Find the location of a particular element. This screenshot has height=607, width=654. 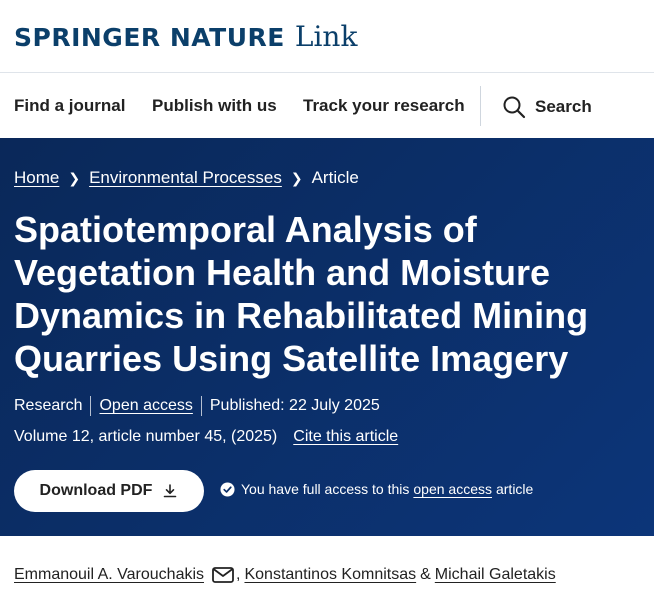

author-link: Emmanouil A. Varouchakis is located at coordinates (109, 575).